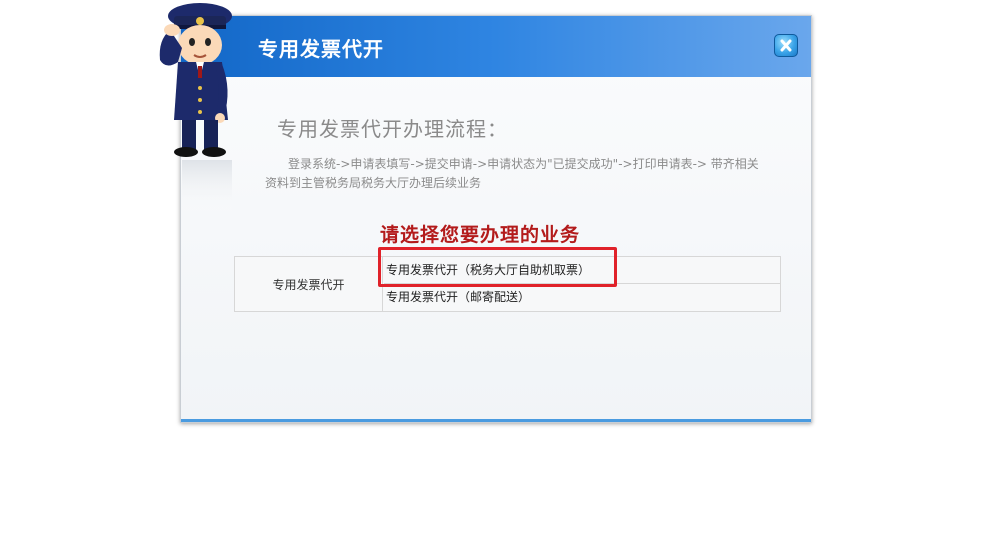 The height and width of the screenshot is (548, 1007). What do you see at coordinates (496, 46) in the screenshot?
I see `dialog-header: 专用发票代开` at bounding box center [496, 46].